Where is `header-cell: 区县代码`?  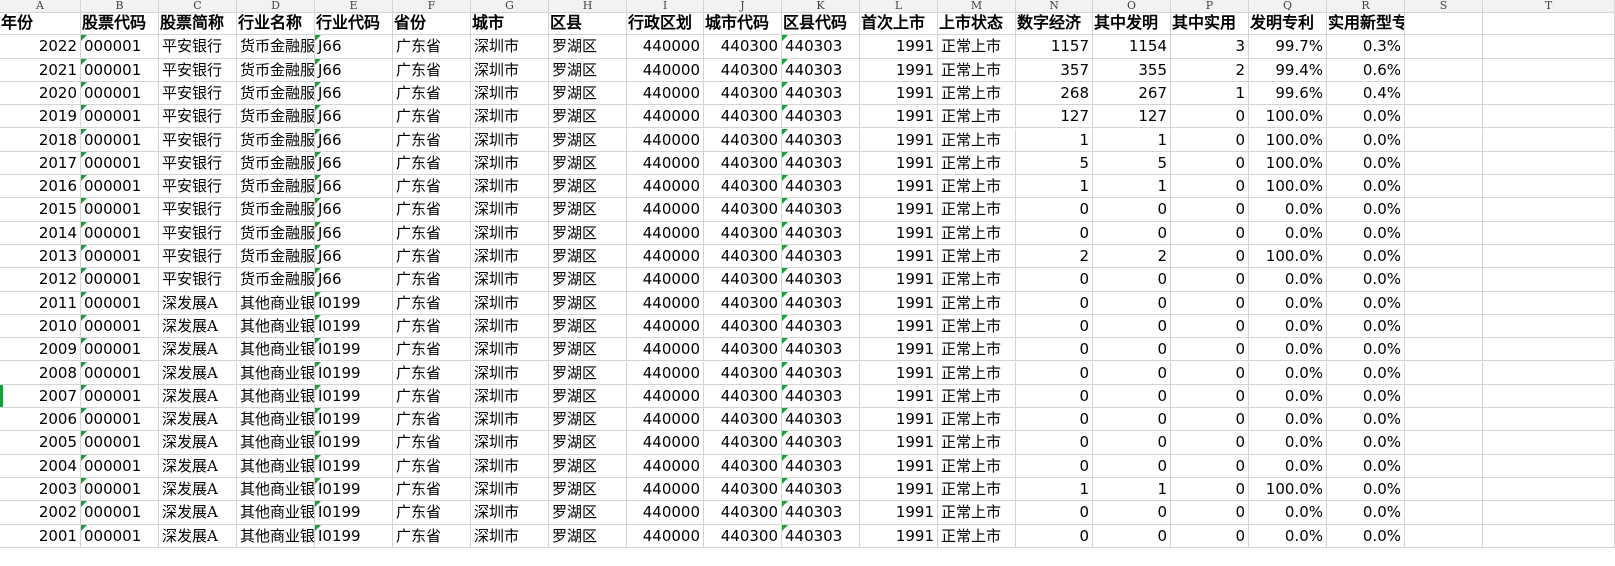 header-cell: 区县代码 is located at coordinates (821, 23).